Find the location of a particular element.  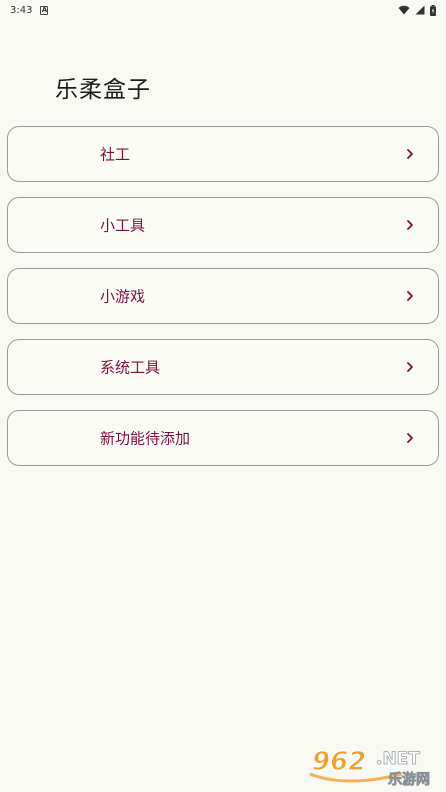

battery-icon is located at coordinates (433, 10).